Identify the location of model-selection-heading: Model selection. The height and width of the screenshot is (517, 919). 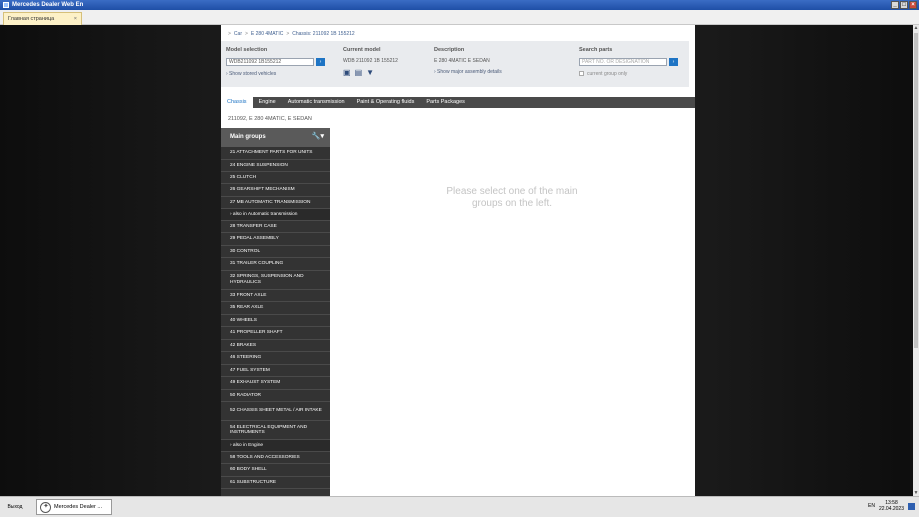
(247, 50).